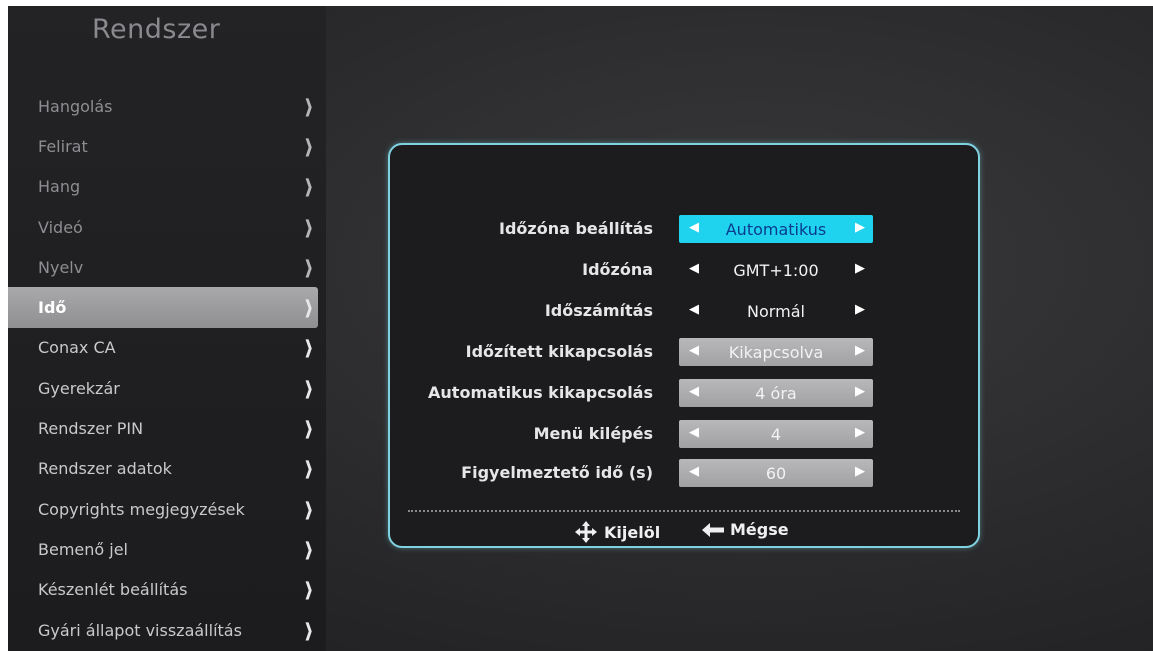 Image resolution: width=1153 pixels, height=651 pixels. I want to click on menu-timeout-selector: ◀ 4 ▶, so click(776, 434).